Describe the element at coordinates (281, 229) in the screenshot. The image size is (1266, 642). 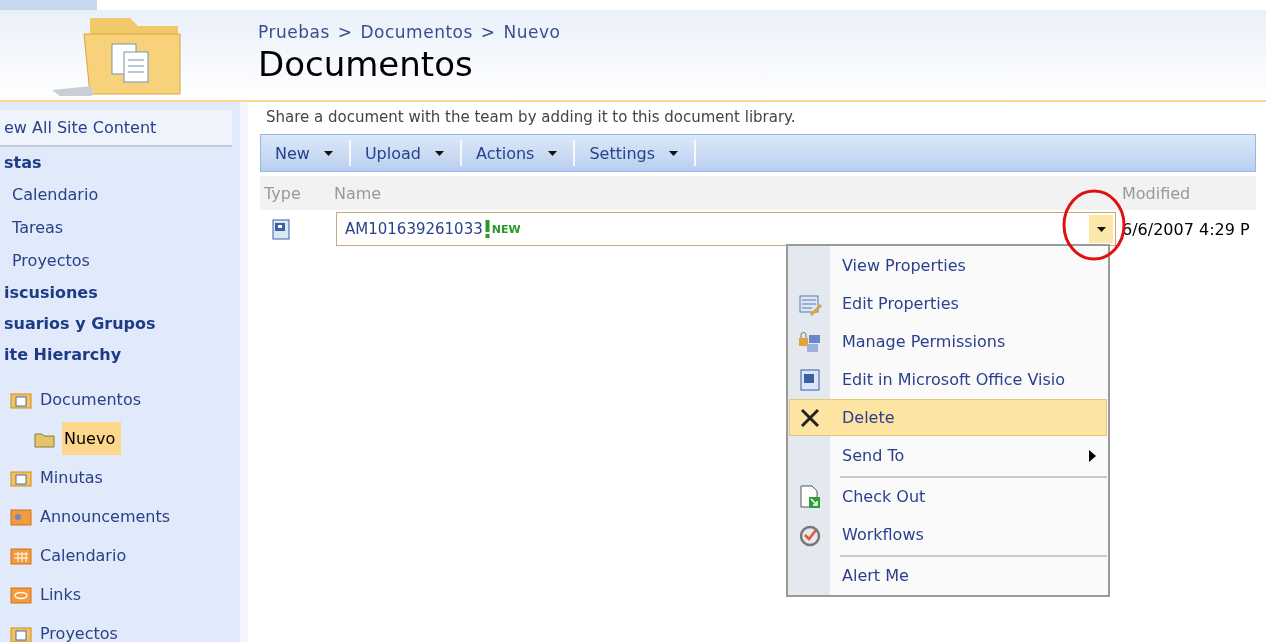
I see `visio-file-icon` at that location.